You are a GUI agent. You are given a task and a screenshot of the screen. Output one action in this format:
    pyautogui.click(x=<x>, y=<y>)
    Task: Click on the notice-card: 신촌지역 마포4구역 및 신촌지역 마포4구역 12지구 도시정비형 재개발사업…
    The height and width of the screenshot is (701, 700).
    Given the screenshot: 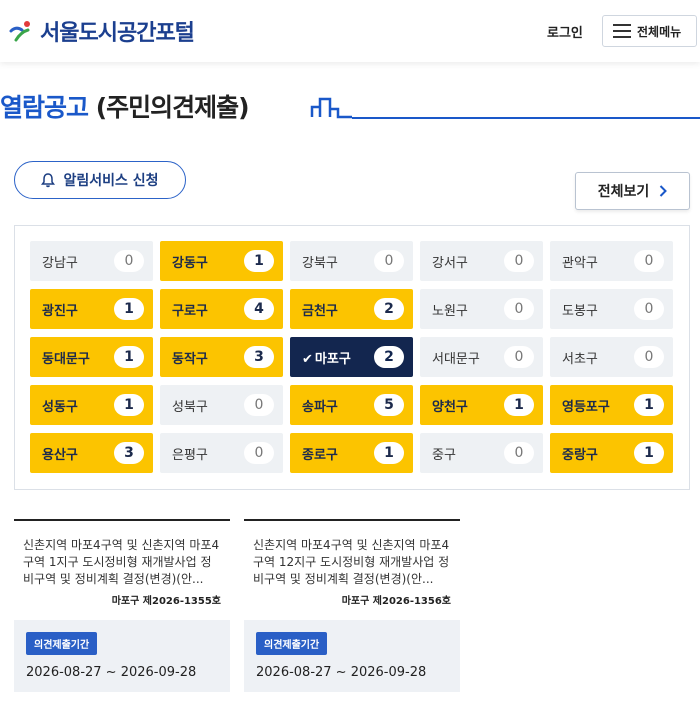 What is the action you would take?
    pyautogui.click(x=352, y=606)
    